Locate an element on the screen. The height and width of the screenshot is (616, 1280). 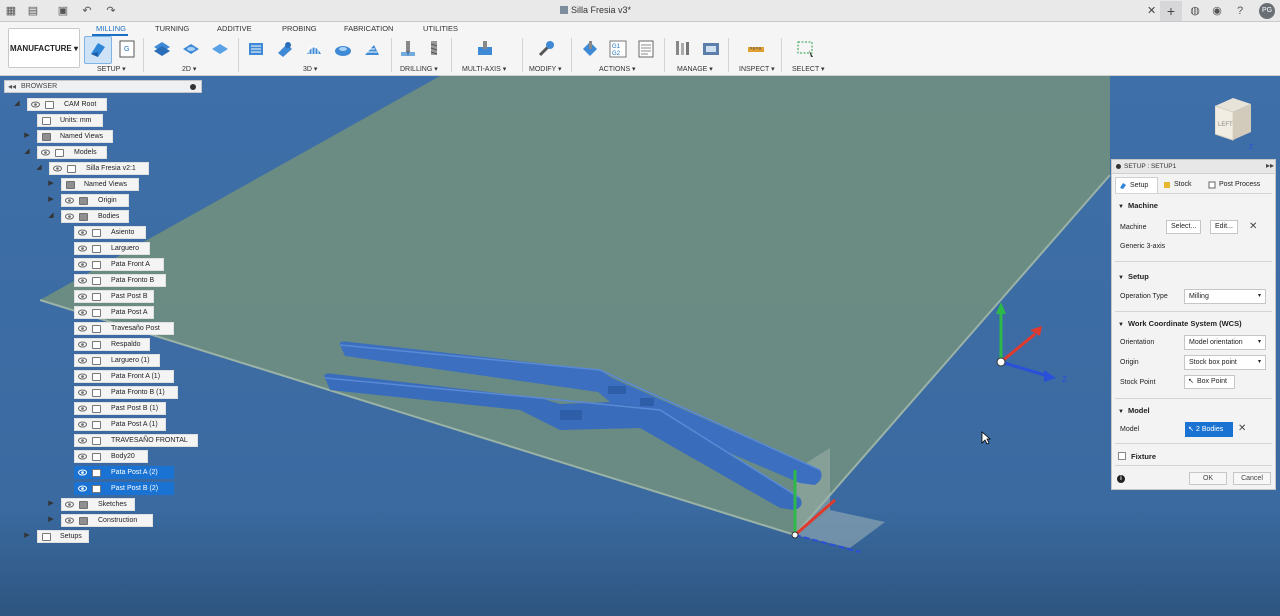
operation-type-select: Milling ▾ is located at coordinates (1225, 296).